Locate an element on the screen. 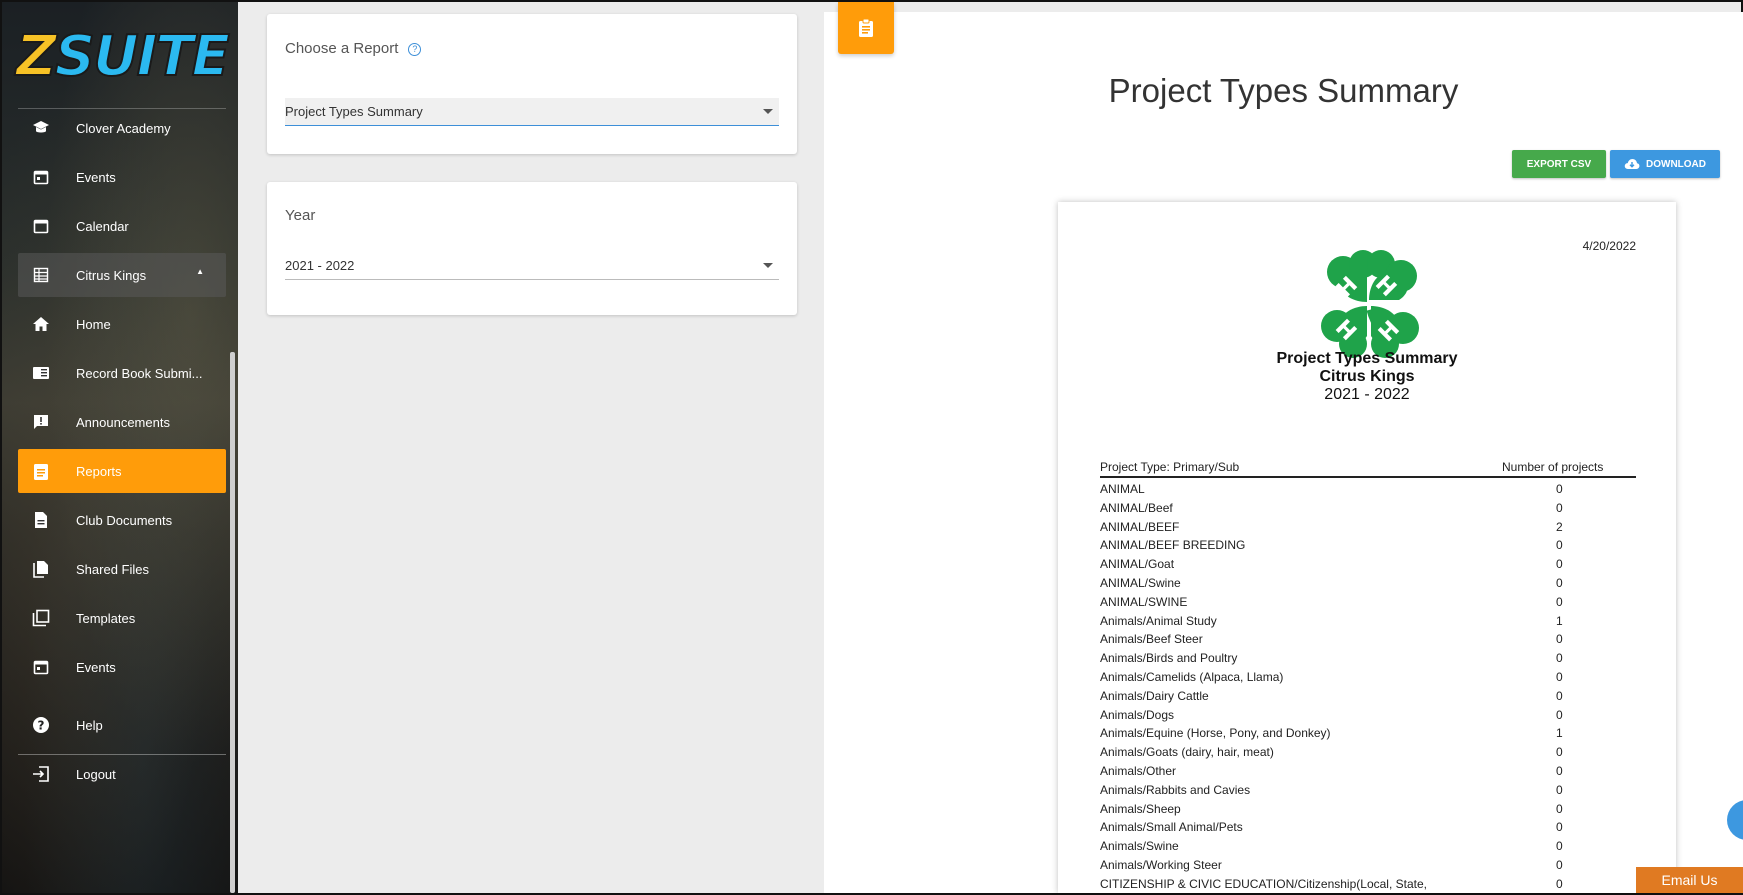 The height and width of the screenshot is (895, 1743). col-number-of-projects: Number of projects is located at coordinates (1553, 467).